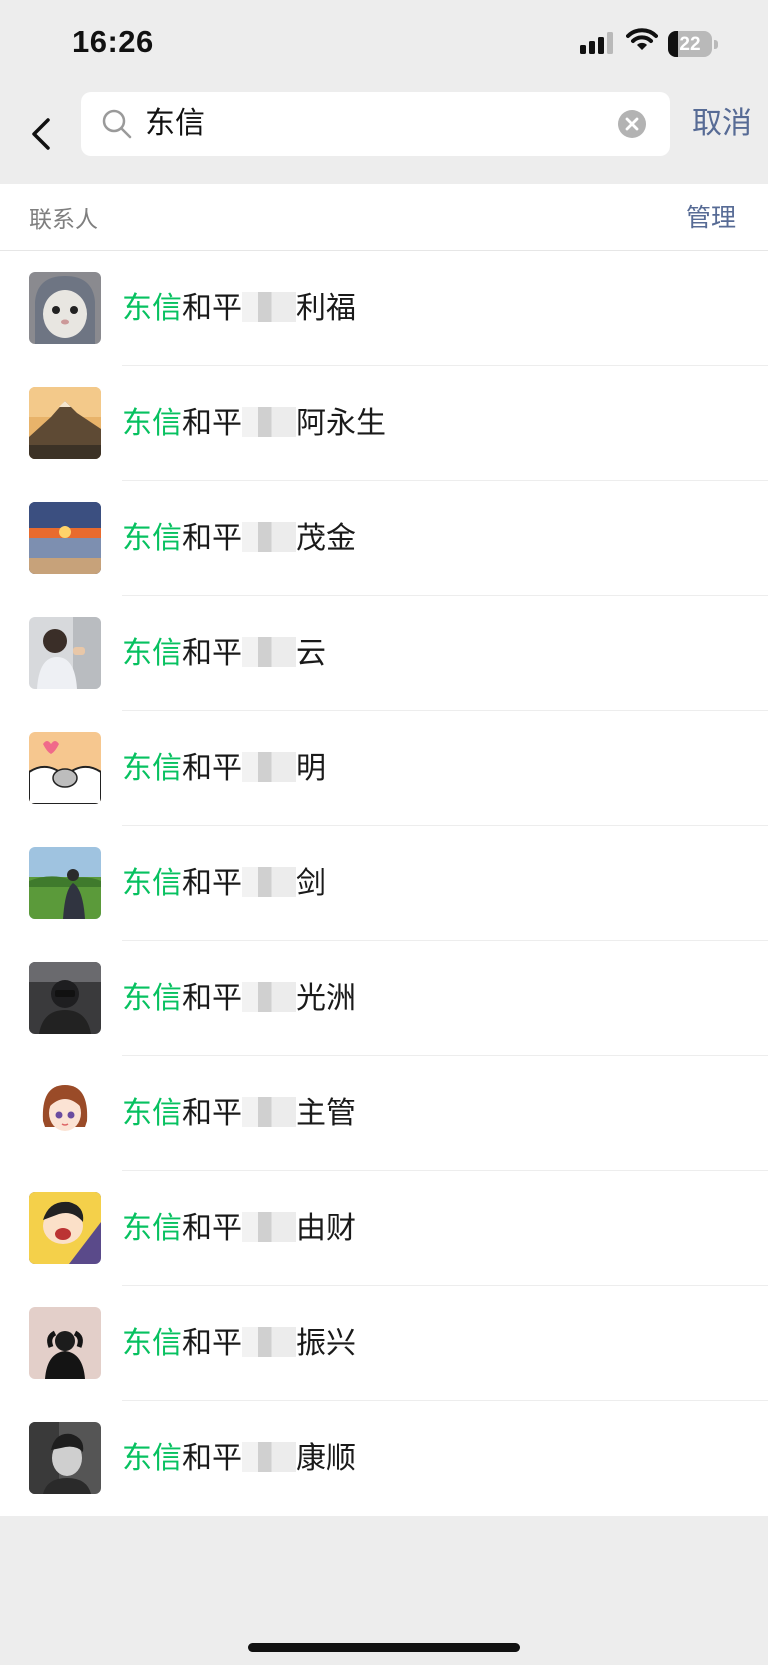  What do you see at coordinates (632, 124) in the screenshot?
I see `clear-search-icon` at bounding box center [632, 124].